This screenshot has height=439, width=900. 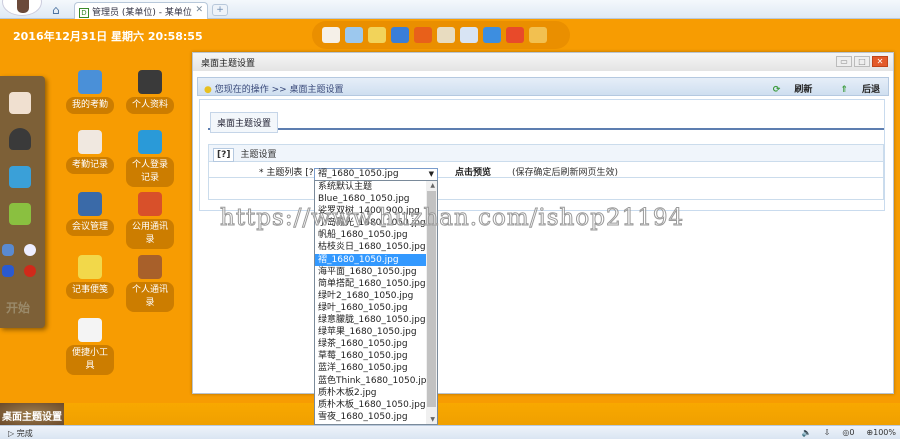 What do you see at coordinates (370, 284) in the screenshot?
I see `dropdown-option: 简单搭配_1680_1050.jpg` at bounding box center [370, 284].